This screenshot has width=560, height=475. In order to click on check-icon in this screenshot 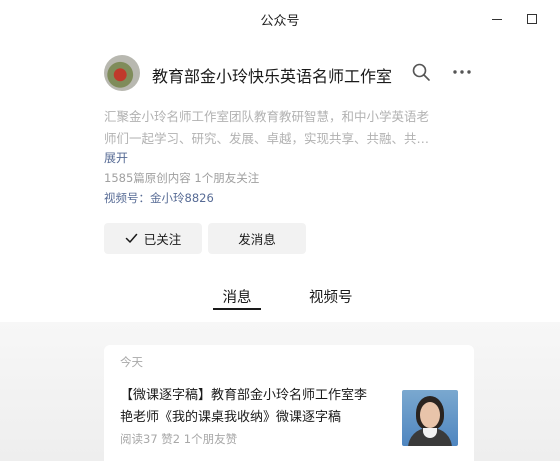, I will do `click(131, 238)`.